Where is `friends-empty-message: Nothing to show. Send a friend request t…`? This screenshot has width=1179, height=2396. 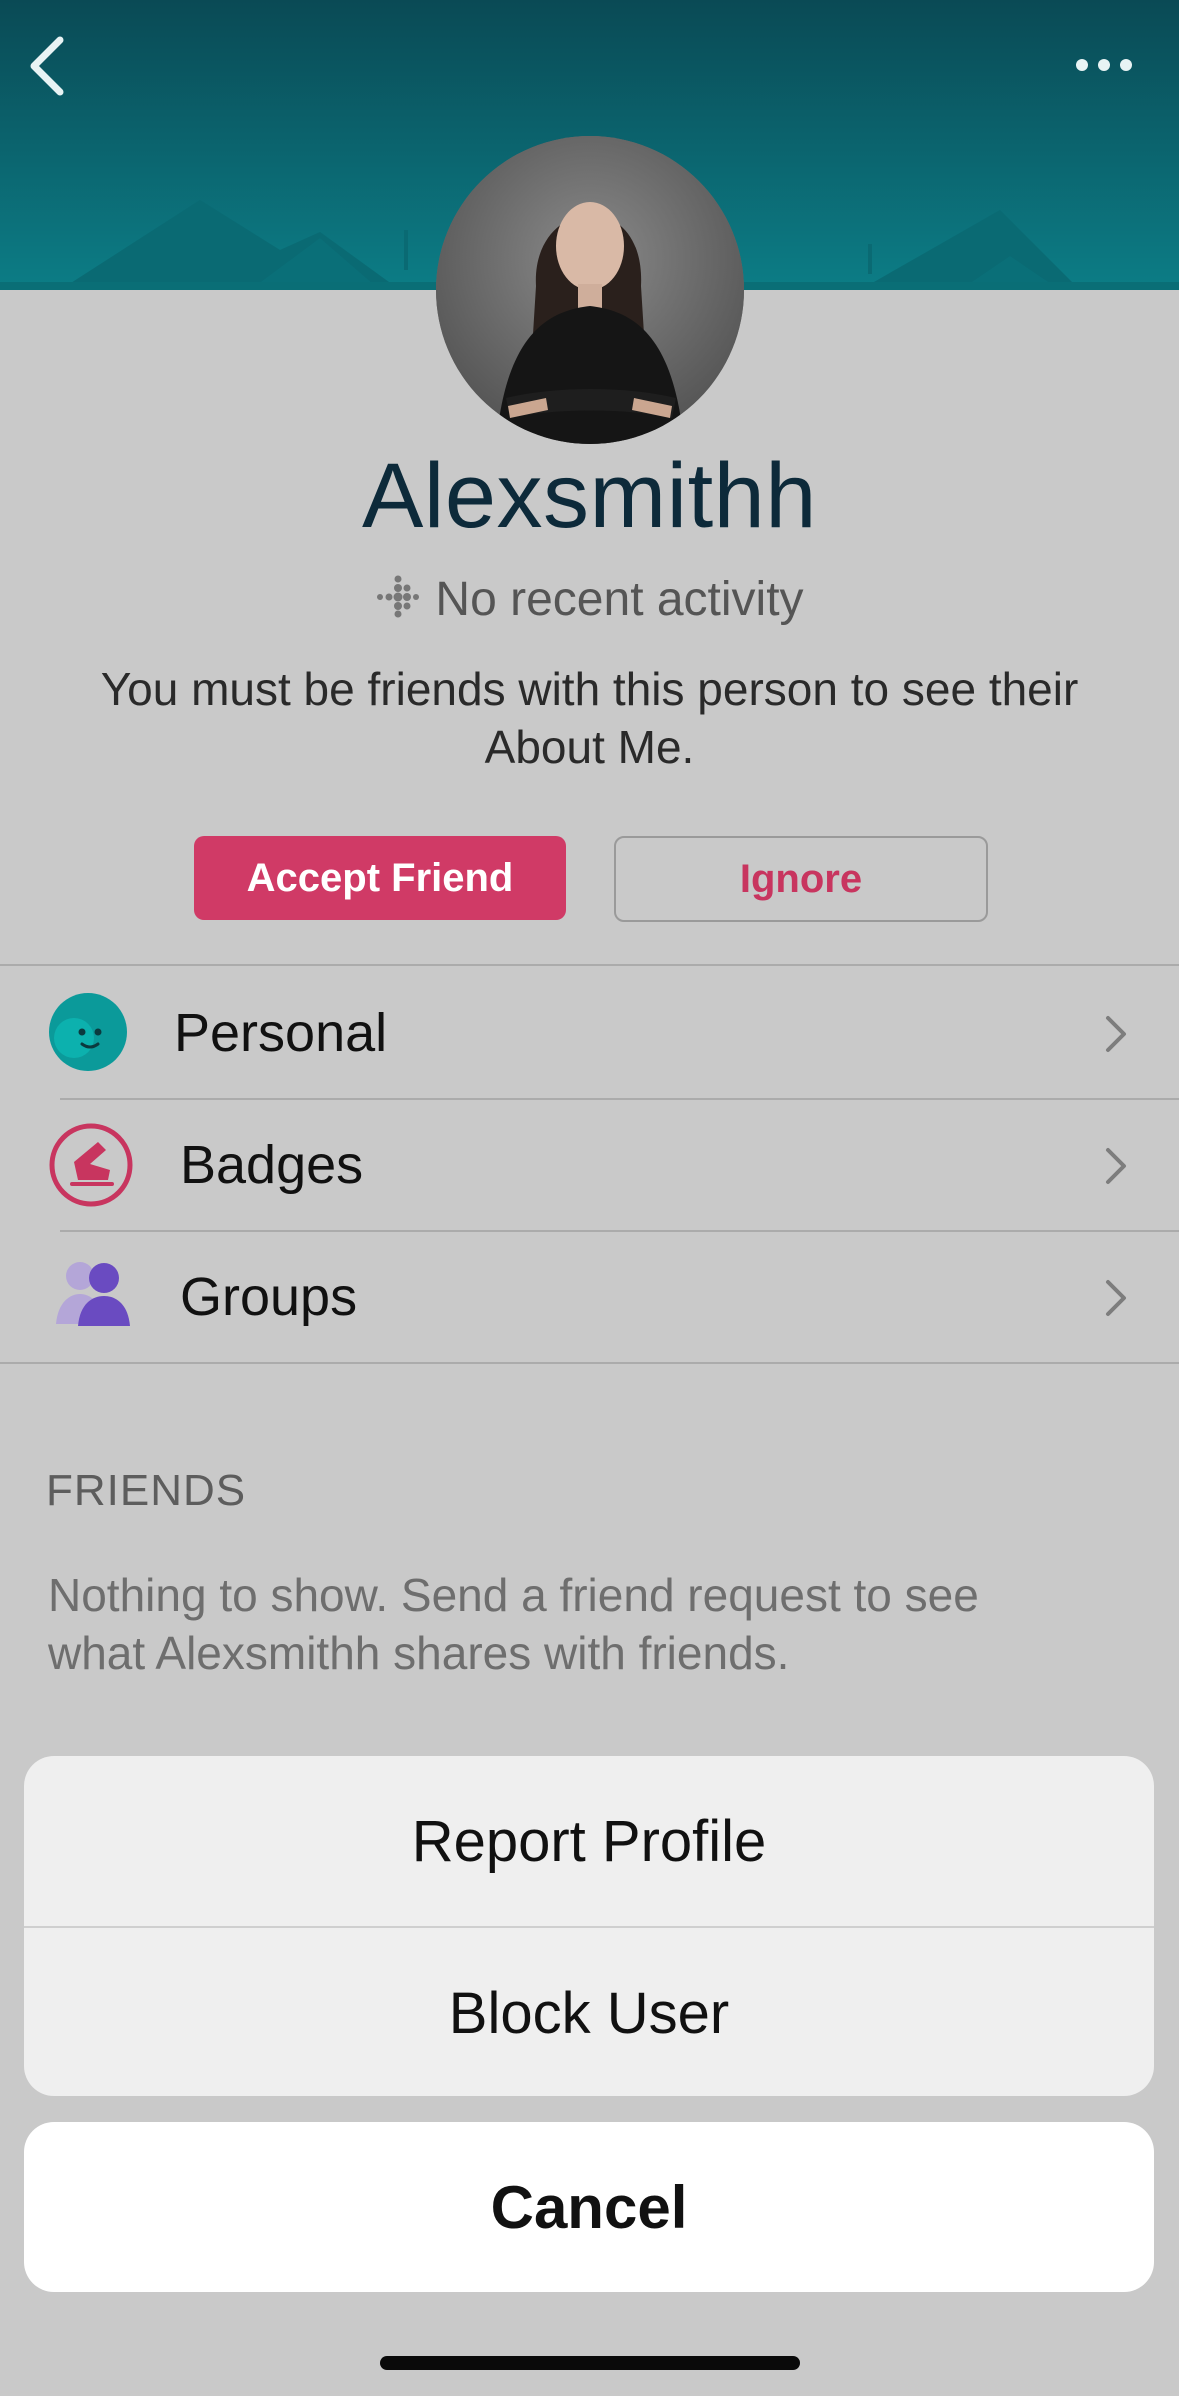 friends-empty-message: Nothing to show. Send a friend request t… is located at coordinates (513, 1624).